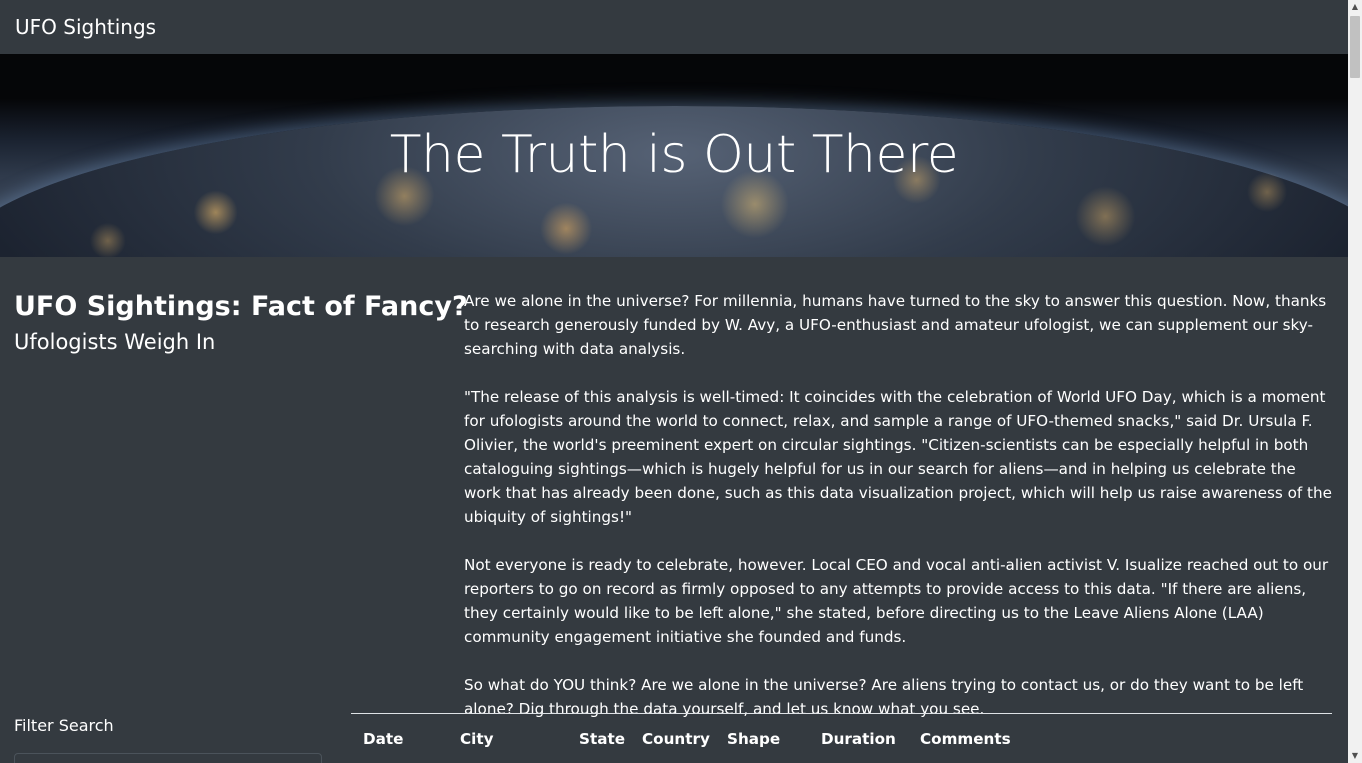 This screenshot has width=1362, height=763. Describe the element at coordinates (602, 739) in the screenshot. I see `column-header-state: State` at that location.